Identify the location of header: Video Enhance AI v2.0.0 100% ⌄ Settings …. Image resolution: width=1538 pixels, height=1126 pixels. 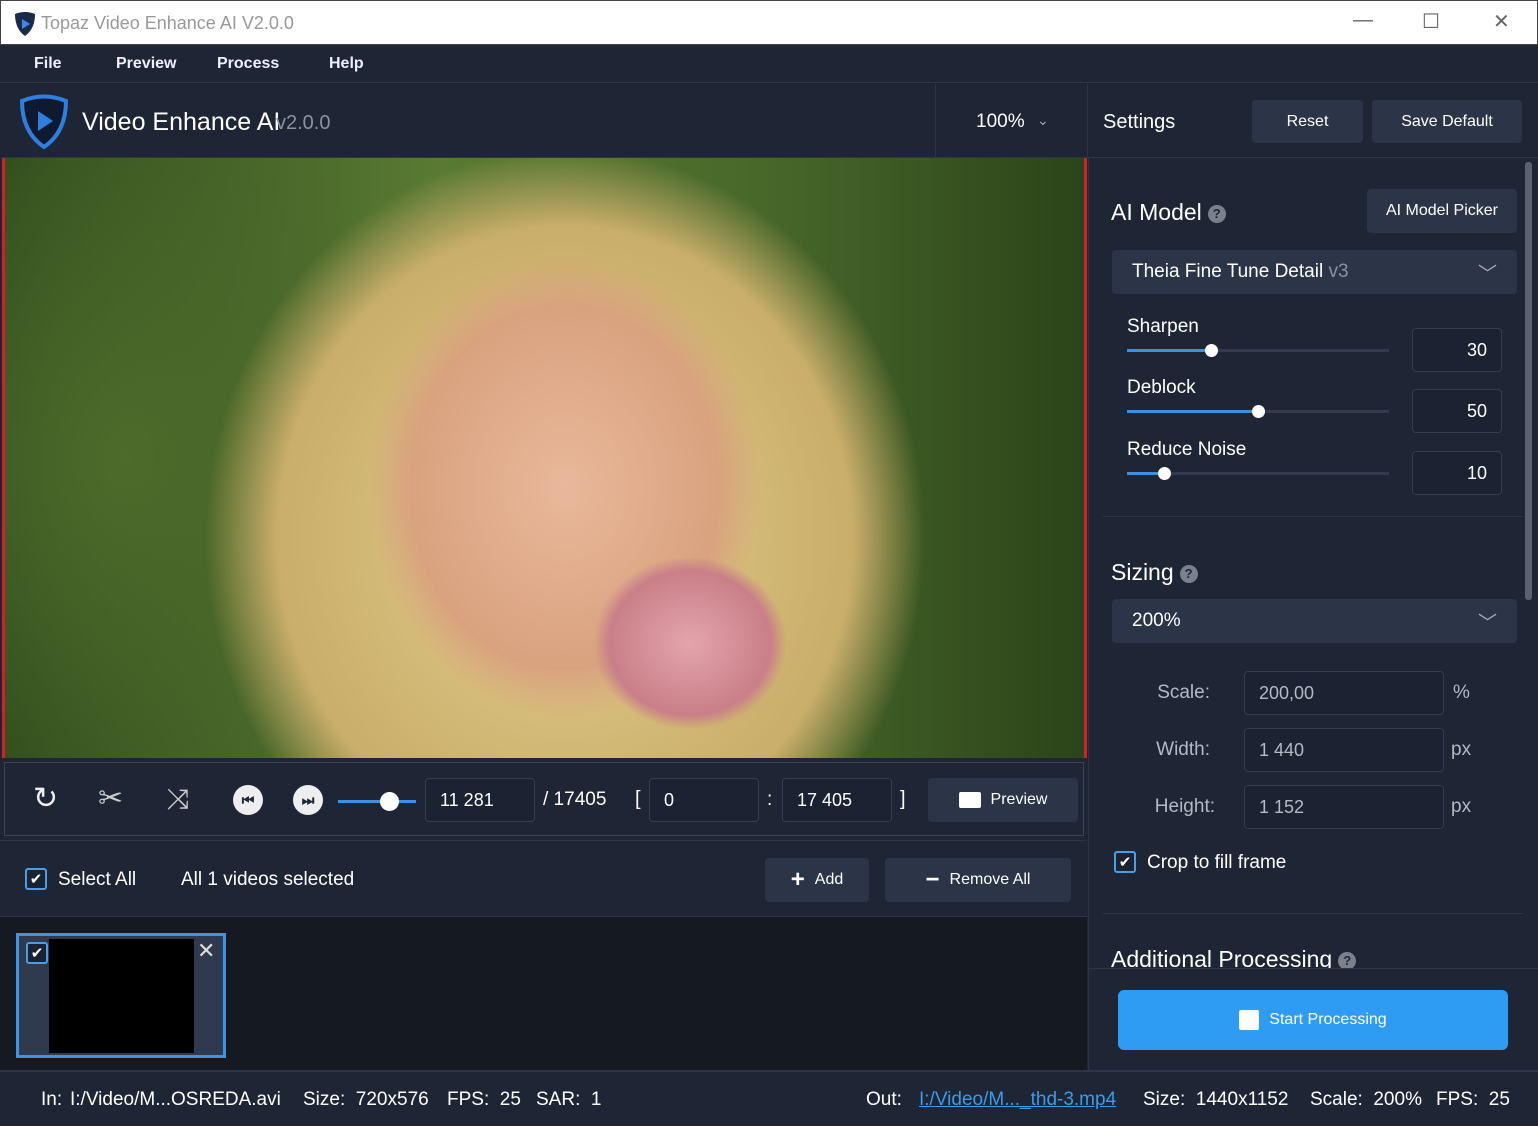
(769, 121).